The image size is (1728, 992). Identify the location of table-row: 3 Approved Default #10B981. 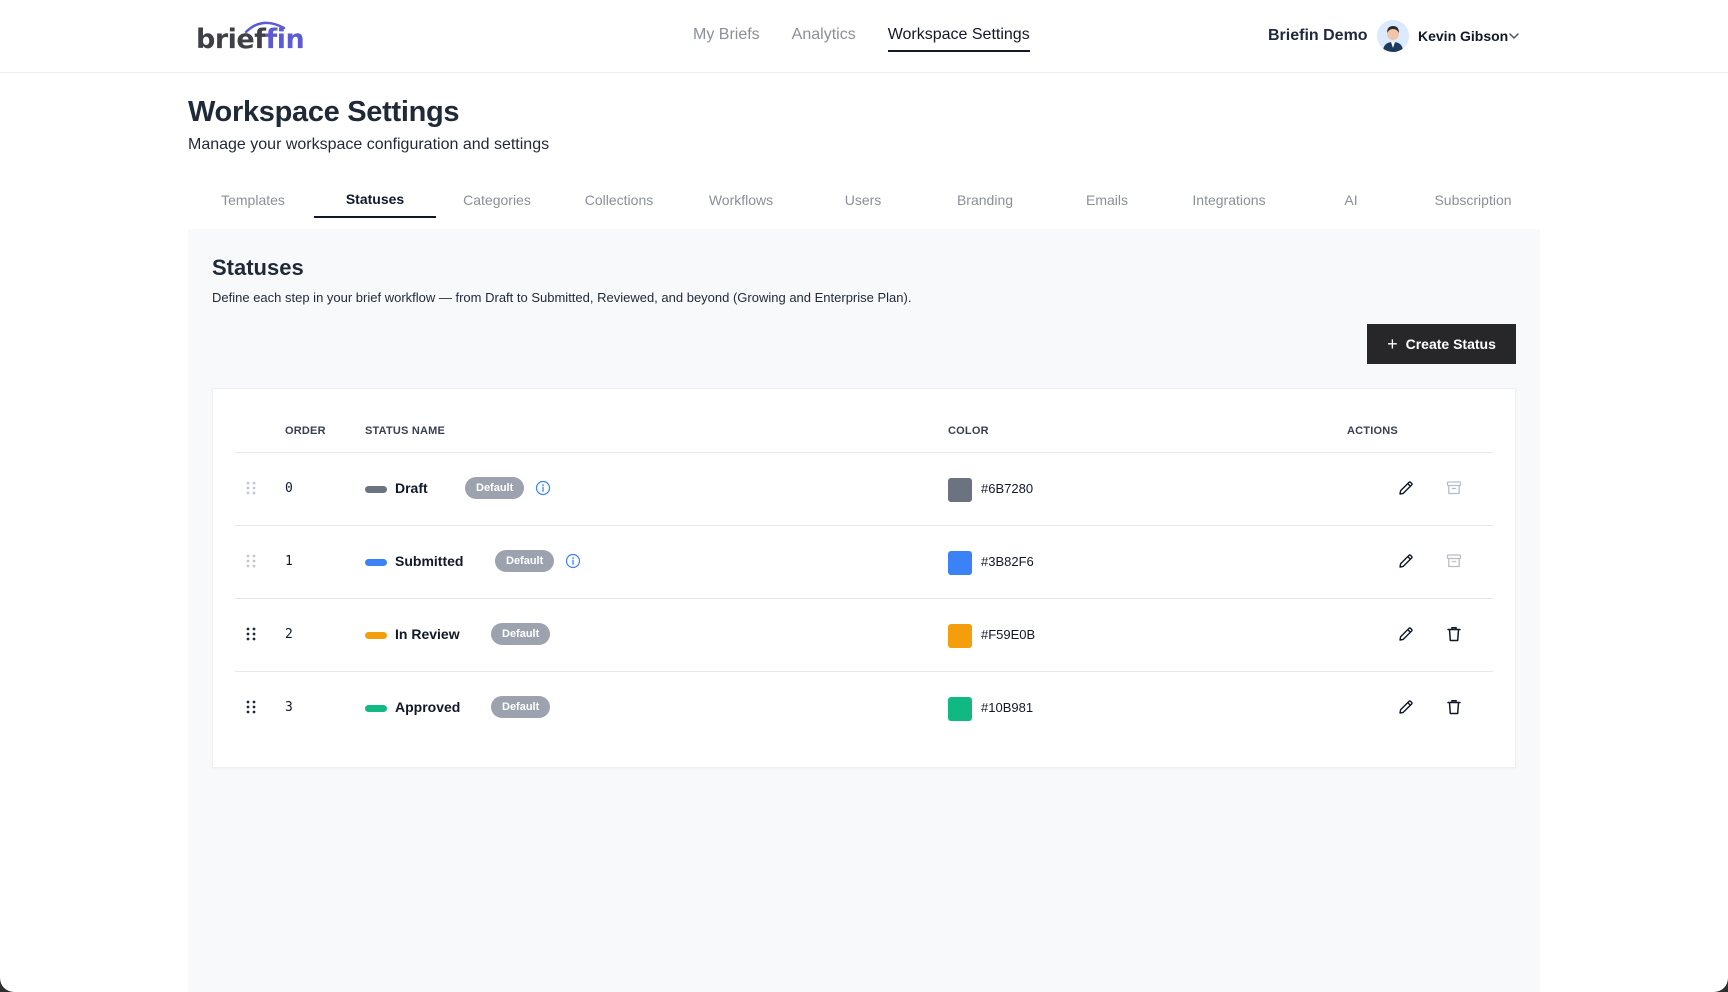
(864, 708).